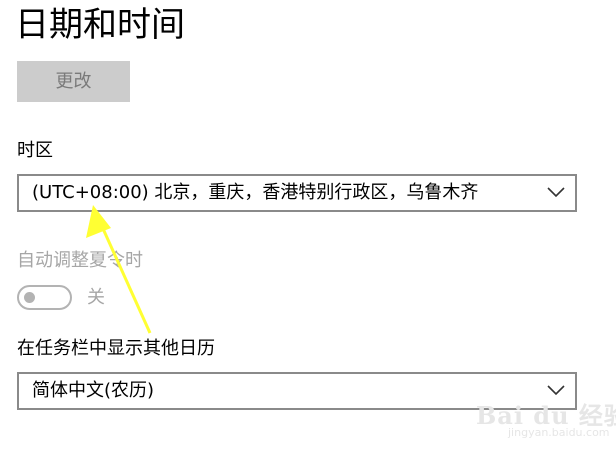 This screenshot has height=454, width=616. Describe the element at coordinates (44, 297) in the screenshot. I see `dst-toggle` at that location.